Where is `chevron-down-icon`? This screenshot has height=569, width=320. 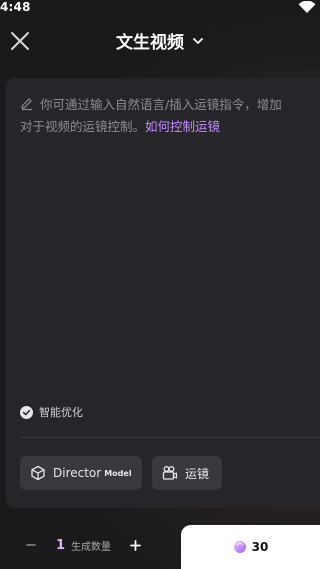
chevron-down-icon is located at coordinates (198, 40).